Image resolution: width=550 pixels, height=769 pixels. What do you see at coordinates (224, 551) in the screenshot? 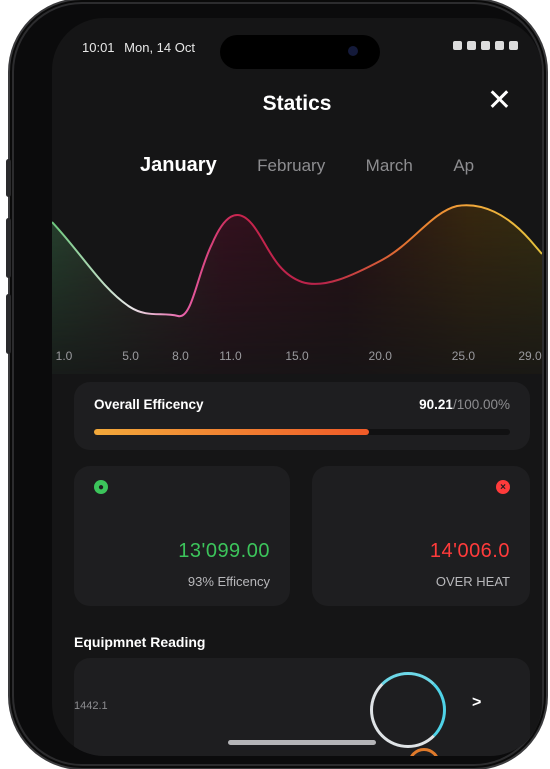
I see `efficiency-stat-value: 13'099.00` at bounding box center [224, 551].